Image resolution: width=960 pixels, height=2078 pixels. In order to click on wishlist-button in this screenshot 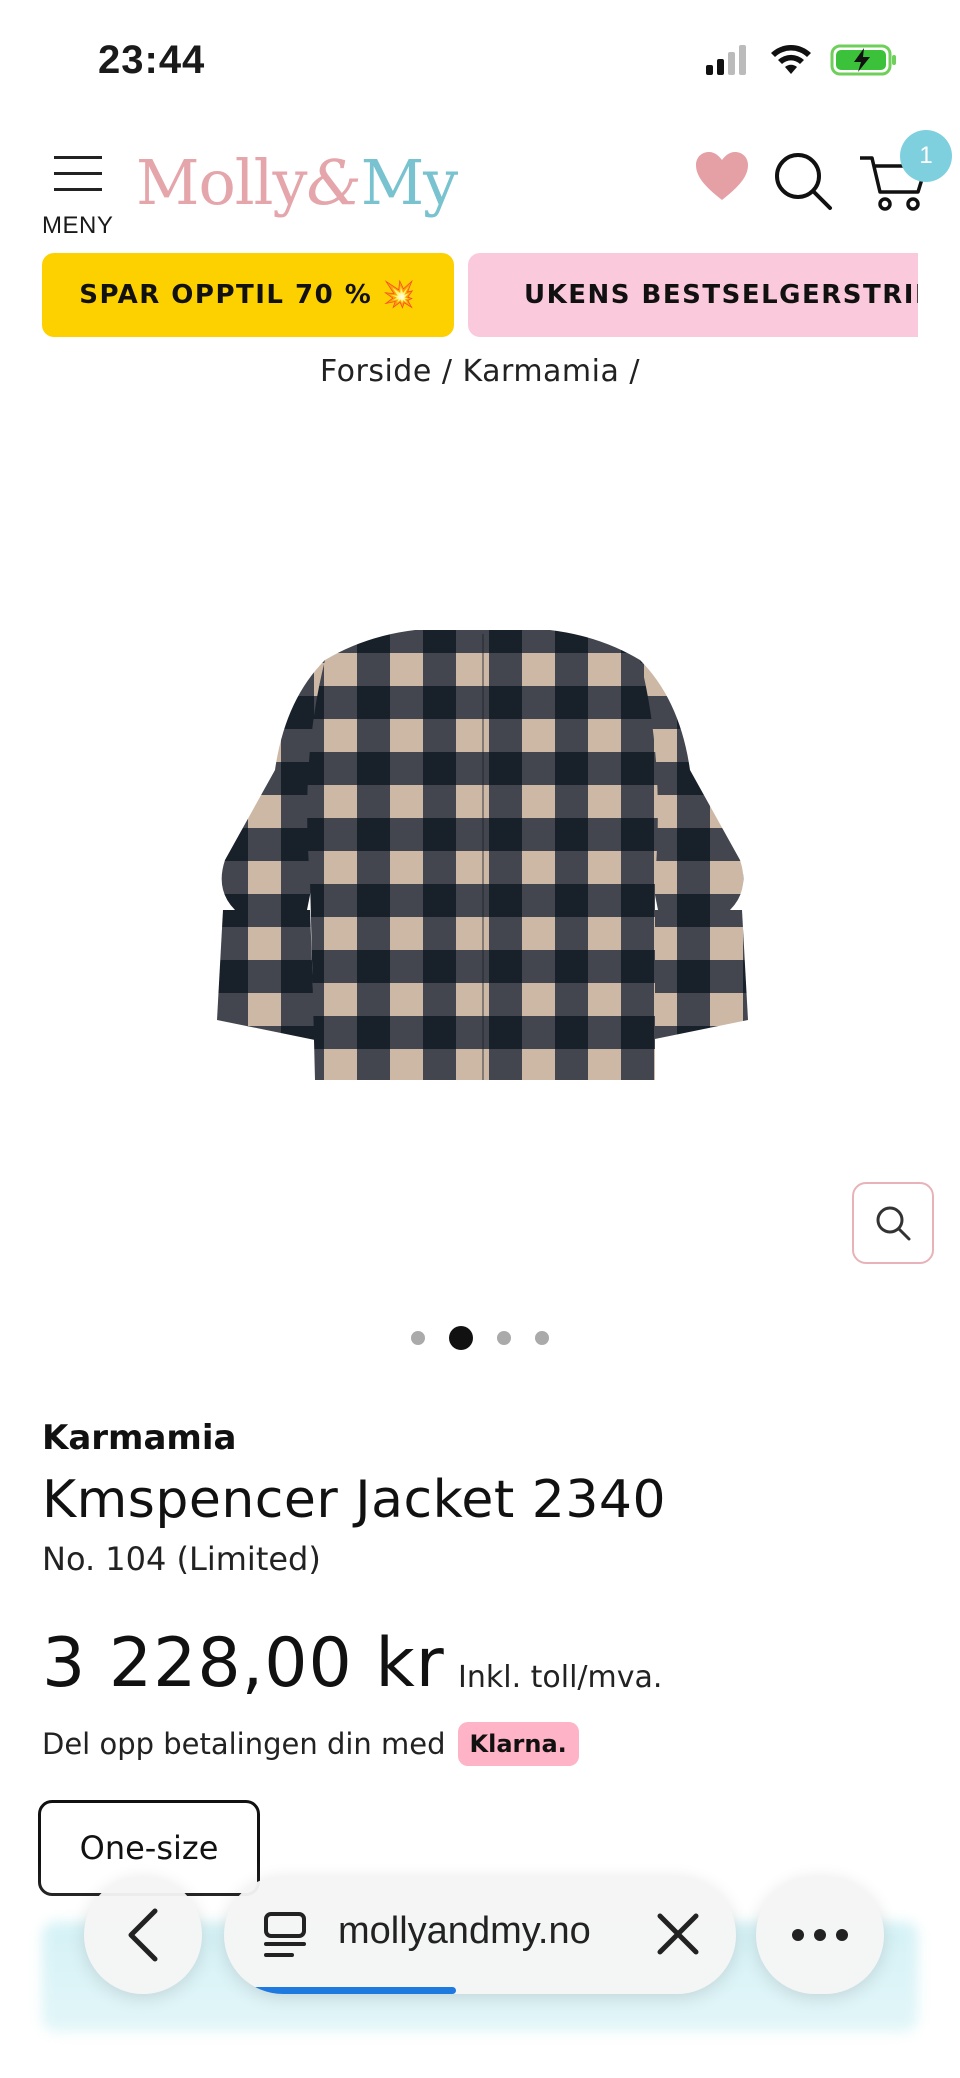, I will do `click(724, 180)`.